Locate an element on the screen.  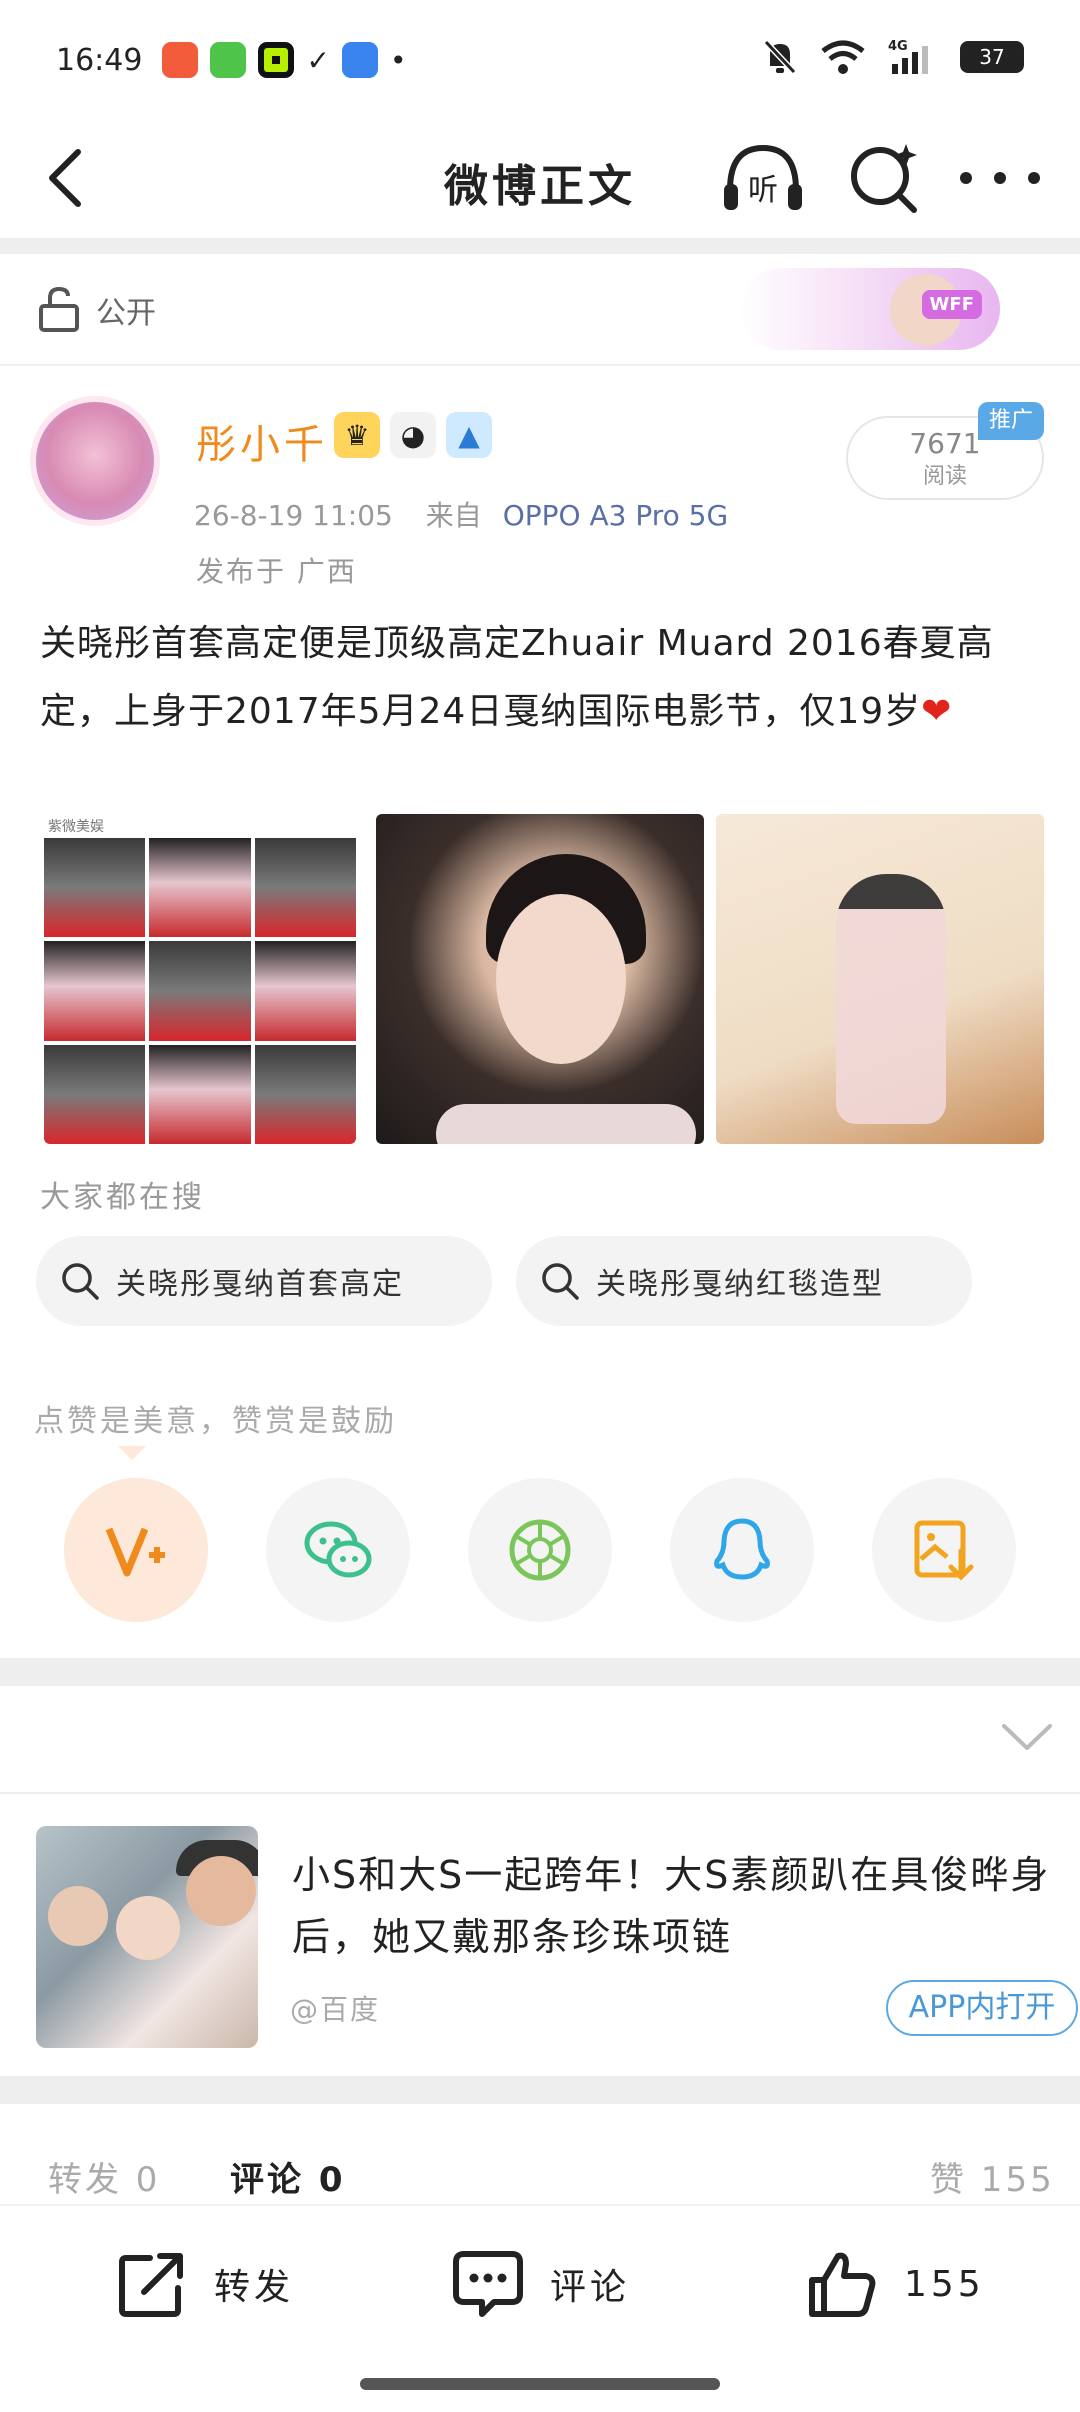
top-nav: 微博正文 听 is located at coordinates (540, 178).